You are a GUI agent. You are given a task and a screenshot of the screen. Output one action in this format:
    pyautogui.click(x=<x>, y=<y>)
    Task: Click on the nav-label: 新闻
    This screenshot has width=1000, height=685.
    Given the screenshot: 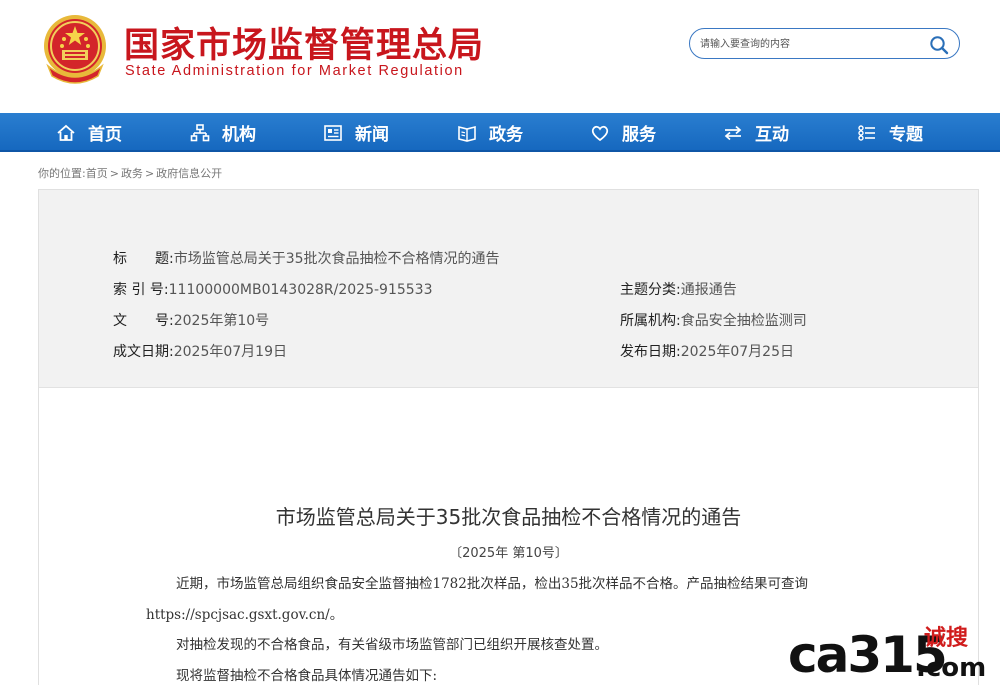 What is the action you would take?
    pyautogui.click(x=372, y=135)
    